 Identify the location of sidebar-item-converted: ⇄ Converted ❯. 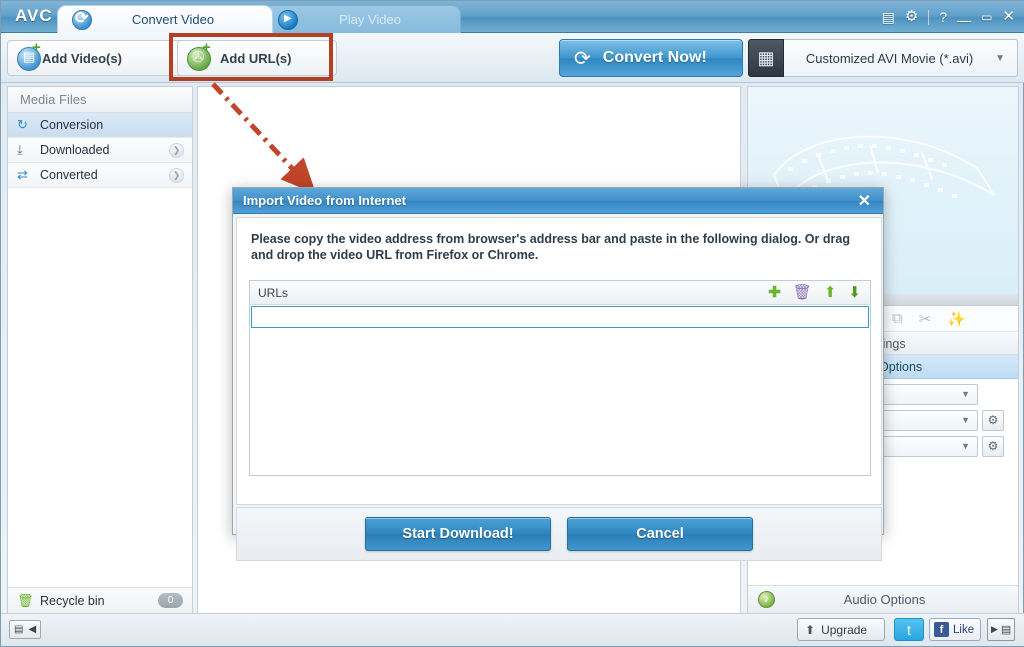
(100, 175).